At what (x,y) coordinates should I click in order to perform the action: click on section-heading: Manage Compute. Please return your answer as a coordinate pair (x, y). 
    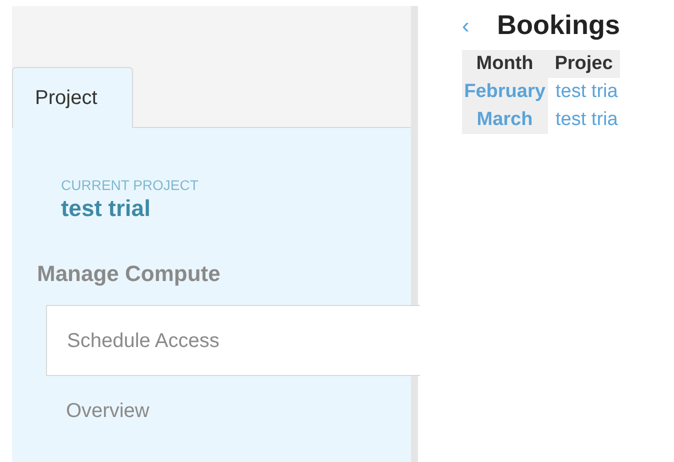
    Looking at the image, I should click on (128, 274).